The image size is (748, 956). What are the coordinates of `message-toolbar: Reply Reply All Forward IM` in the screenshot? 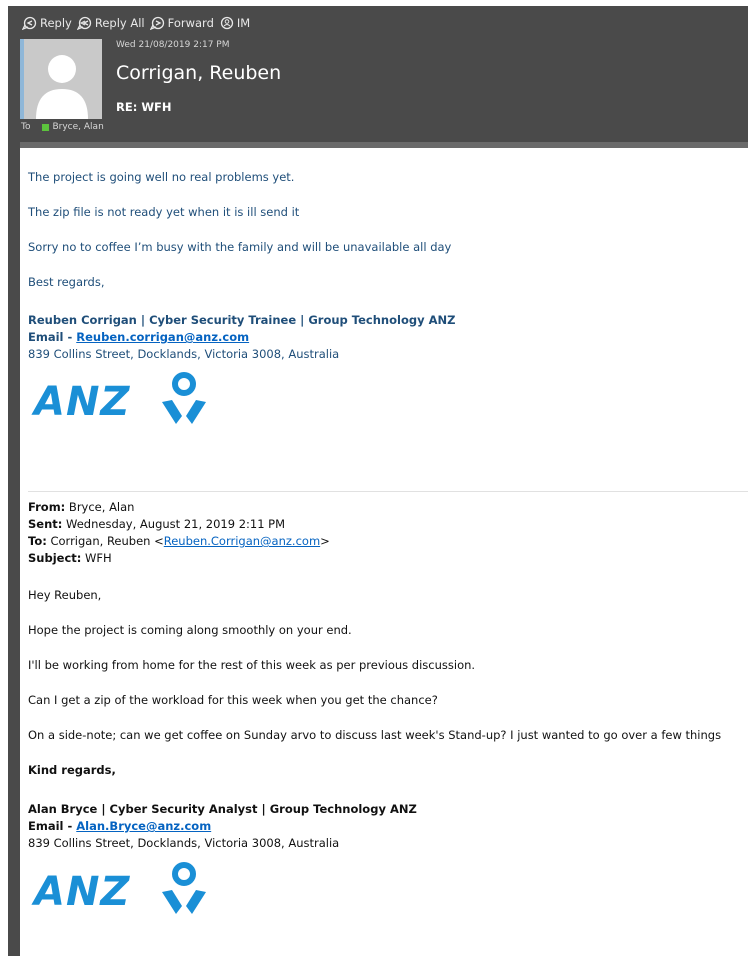 It's located at (138, 23).